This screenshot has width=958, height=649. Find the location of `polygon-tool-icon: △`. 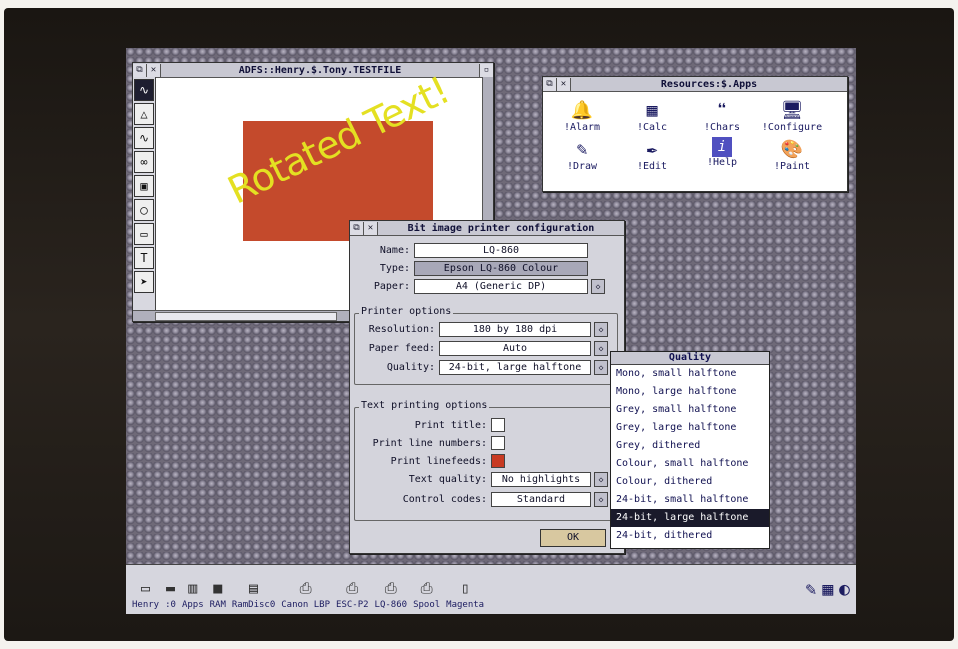

polygon-tool-icon: △ is located at coordinates (144, 114).